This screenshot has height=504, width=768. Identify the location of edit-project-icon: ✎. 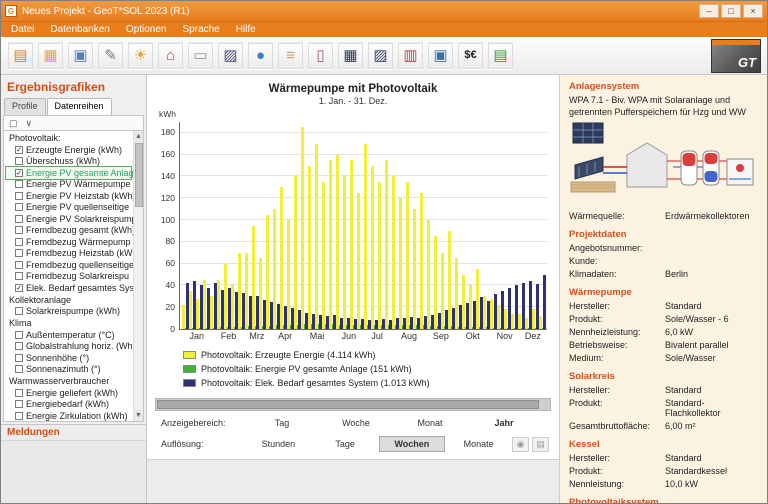
(110, 55).